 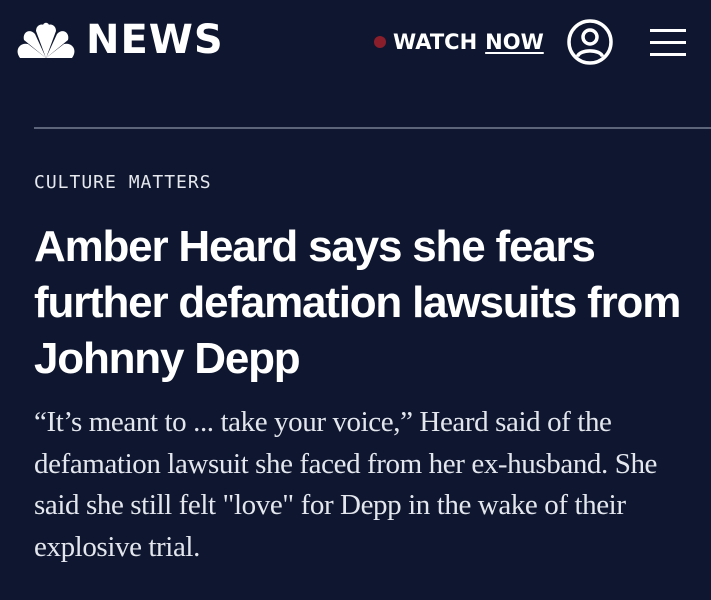 I want to click on nbc-news-logo: NEWS, so click(x=120, y=40).